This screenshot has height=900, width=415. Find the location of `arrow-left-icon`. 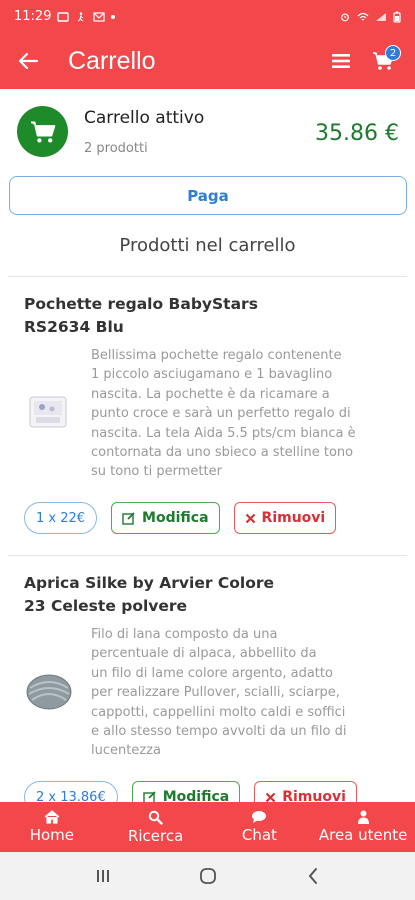

arrow-left-icon is located at coordinates (28, 61).